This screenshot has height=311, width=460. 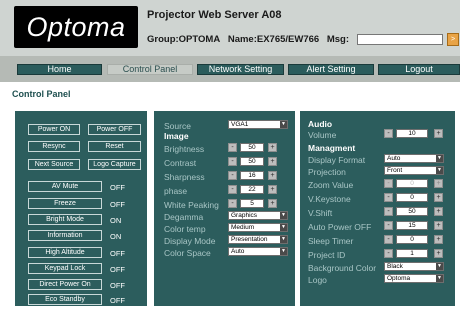 What do you see at coordinates (342, 268) in the screenshot?
I see `background-color-label: Background Color` at bounding box center [342, 268].